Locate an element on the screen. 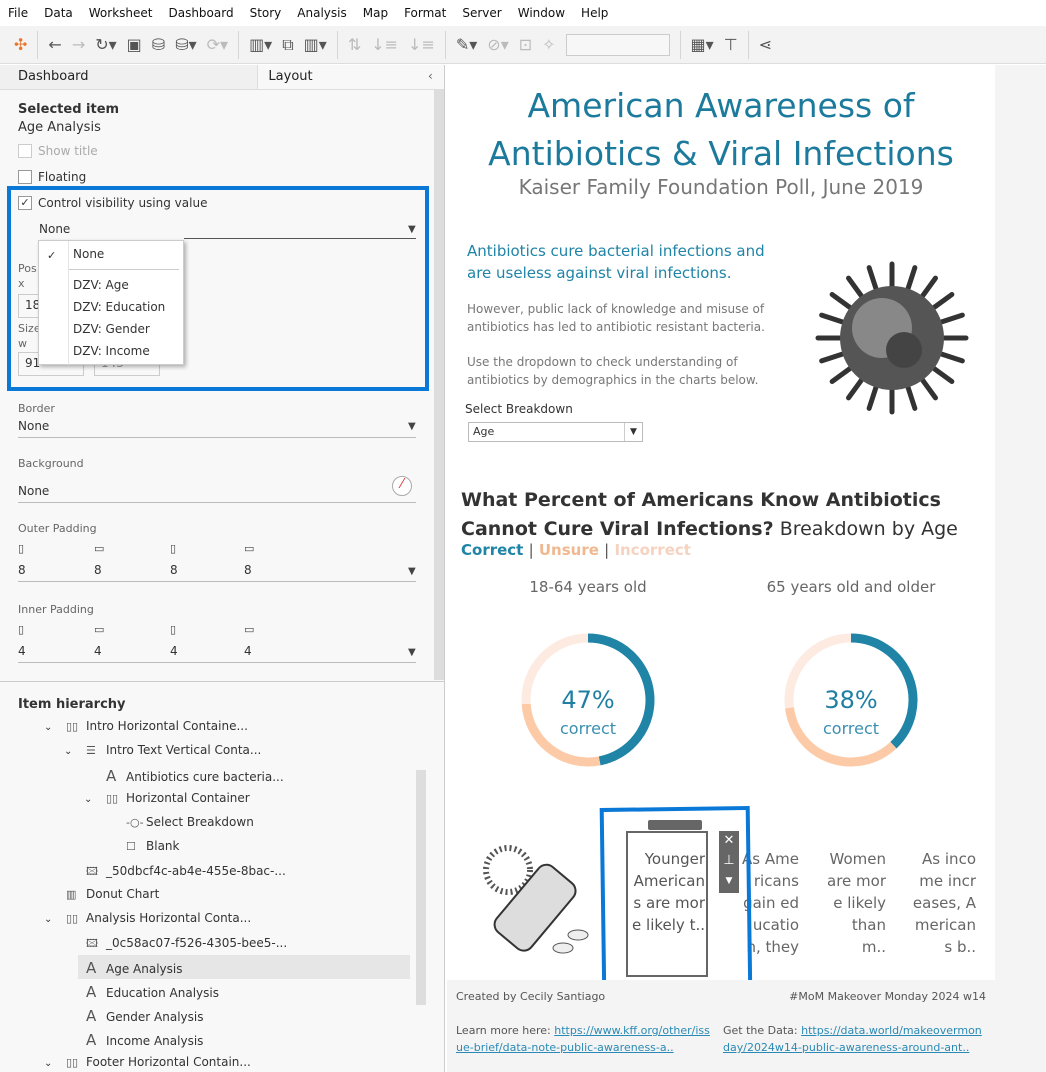 This screenshot has height=1072, width=1046. no-color-icon: ⁄ is located at coordinates (402, 486).